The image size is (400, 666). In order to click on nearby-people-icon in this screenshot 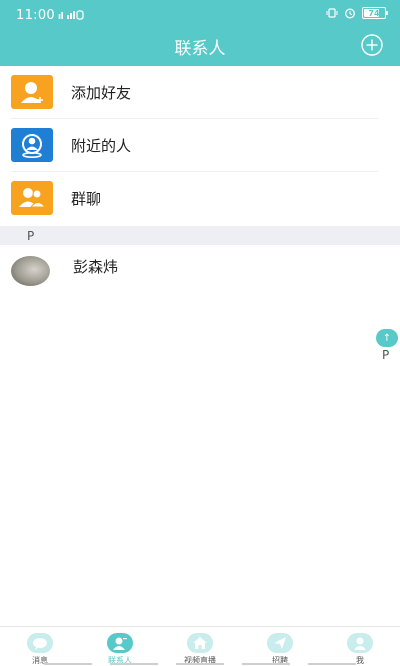, I will do `click(32, 145)`.